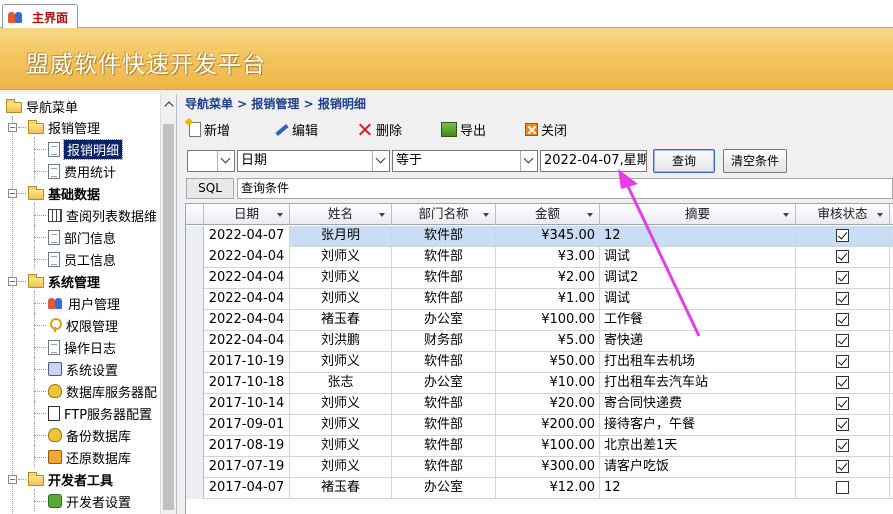 This screenshot has height=514, width=893. What do you see at coordinates (539, 467) in the screenshot?
I see `table-row: 2017-07-19 刘师义 软件部 ¥300.00 请客户吃饭` at bounding box center [539, 467].